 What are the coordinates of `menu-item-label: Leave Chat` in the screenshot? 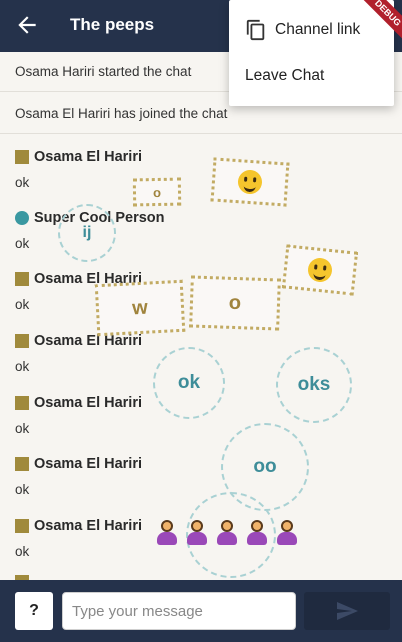 It's located at (285, 75).